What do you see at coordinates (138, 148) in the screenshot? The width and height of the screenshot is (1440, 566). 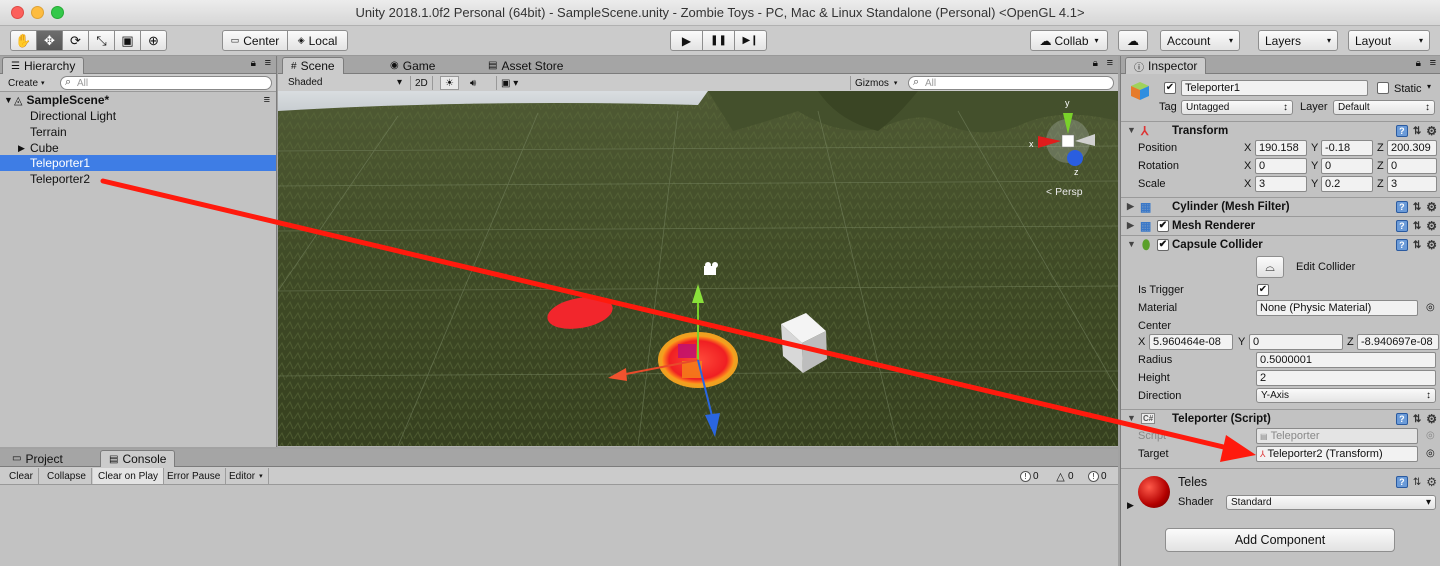 I see `hierarchy-item-cube: ▶ Cube` at bounding box center [138, 148].